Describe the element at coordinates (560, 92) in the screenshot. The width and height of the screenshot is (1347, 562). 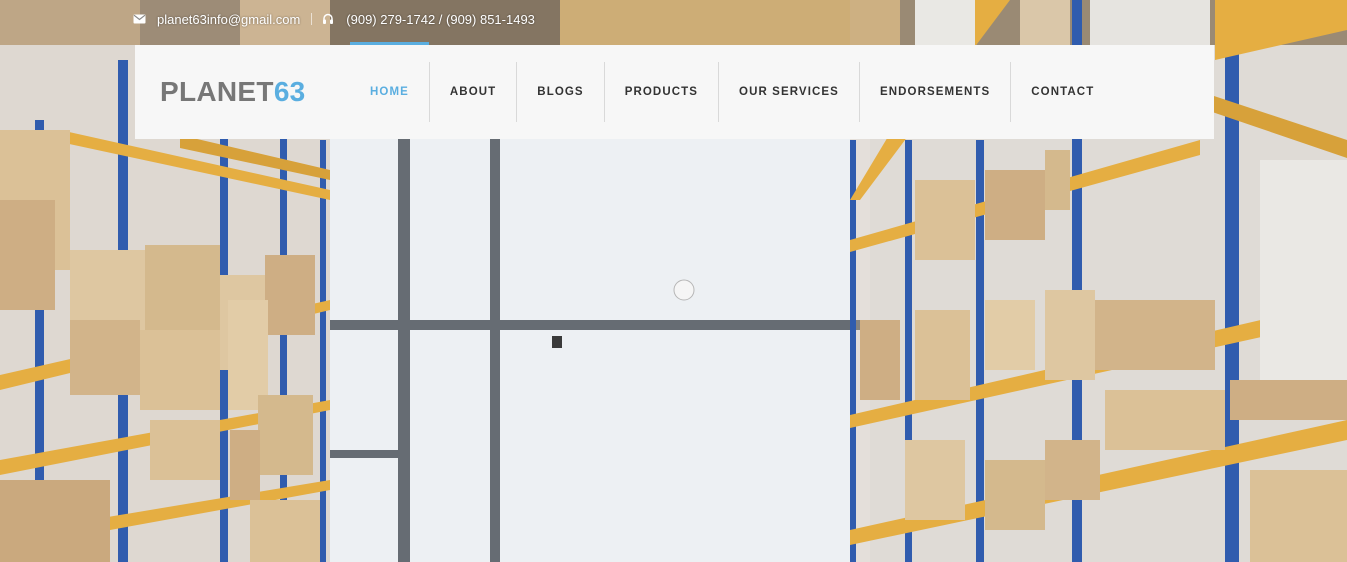
I see `nav-blogs: BLOGS` at that location.